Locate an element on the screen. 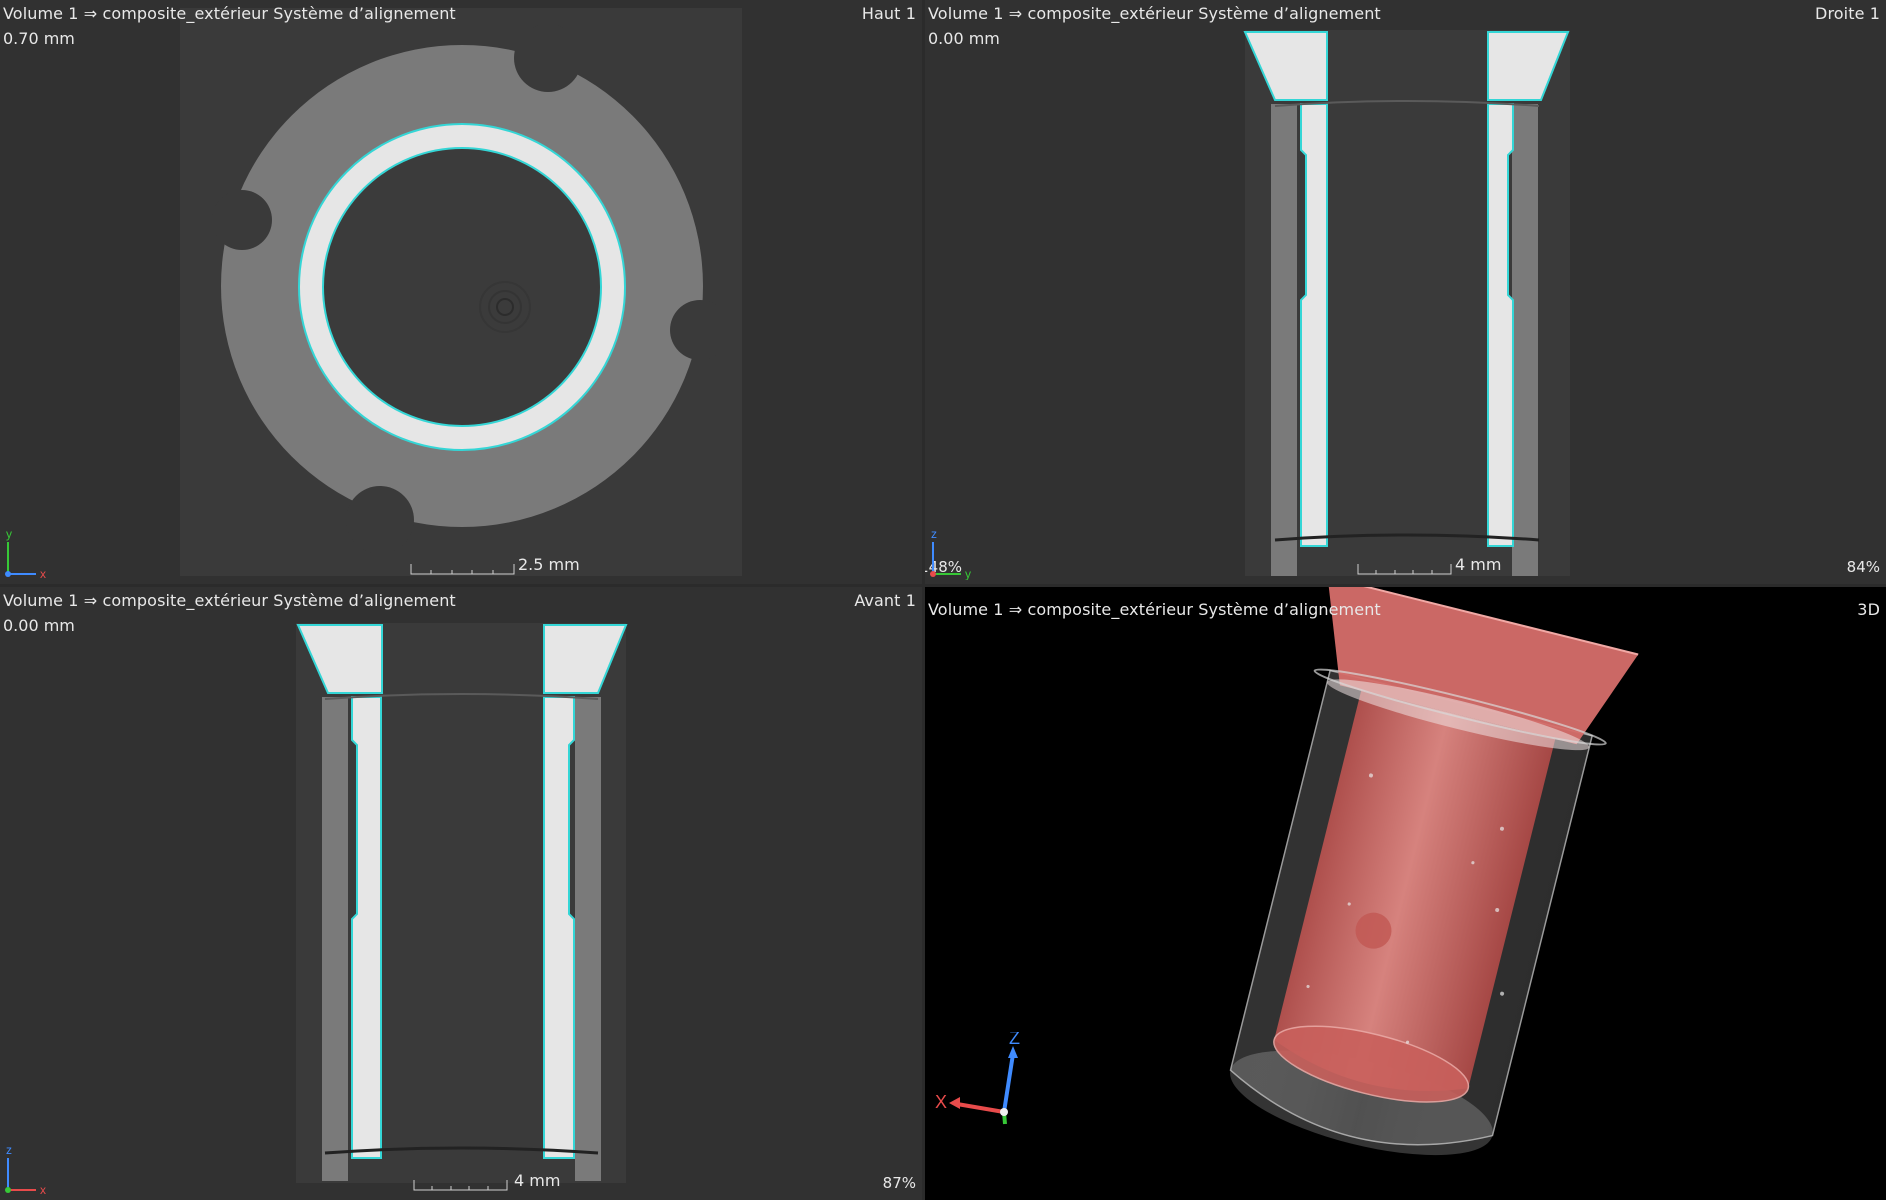 The width and height of the screenshot is (1886, 1200). axis-z-label: Z is located at coordinates (1014, 1040).